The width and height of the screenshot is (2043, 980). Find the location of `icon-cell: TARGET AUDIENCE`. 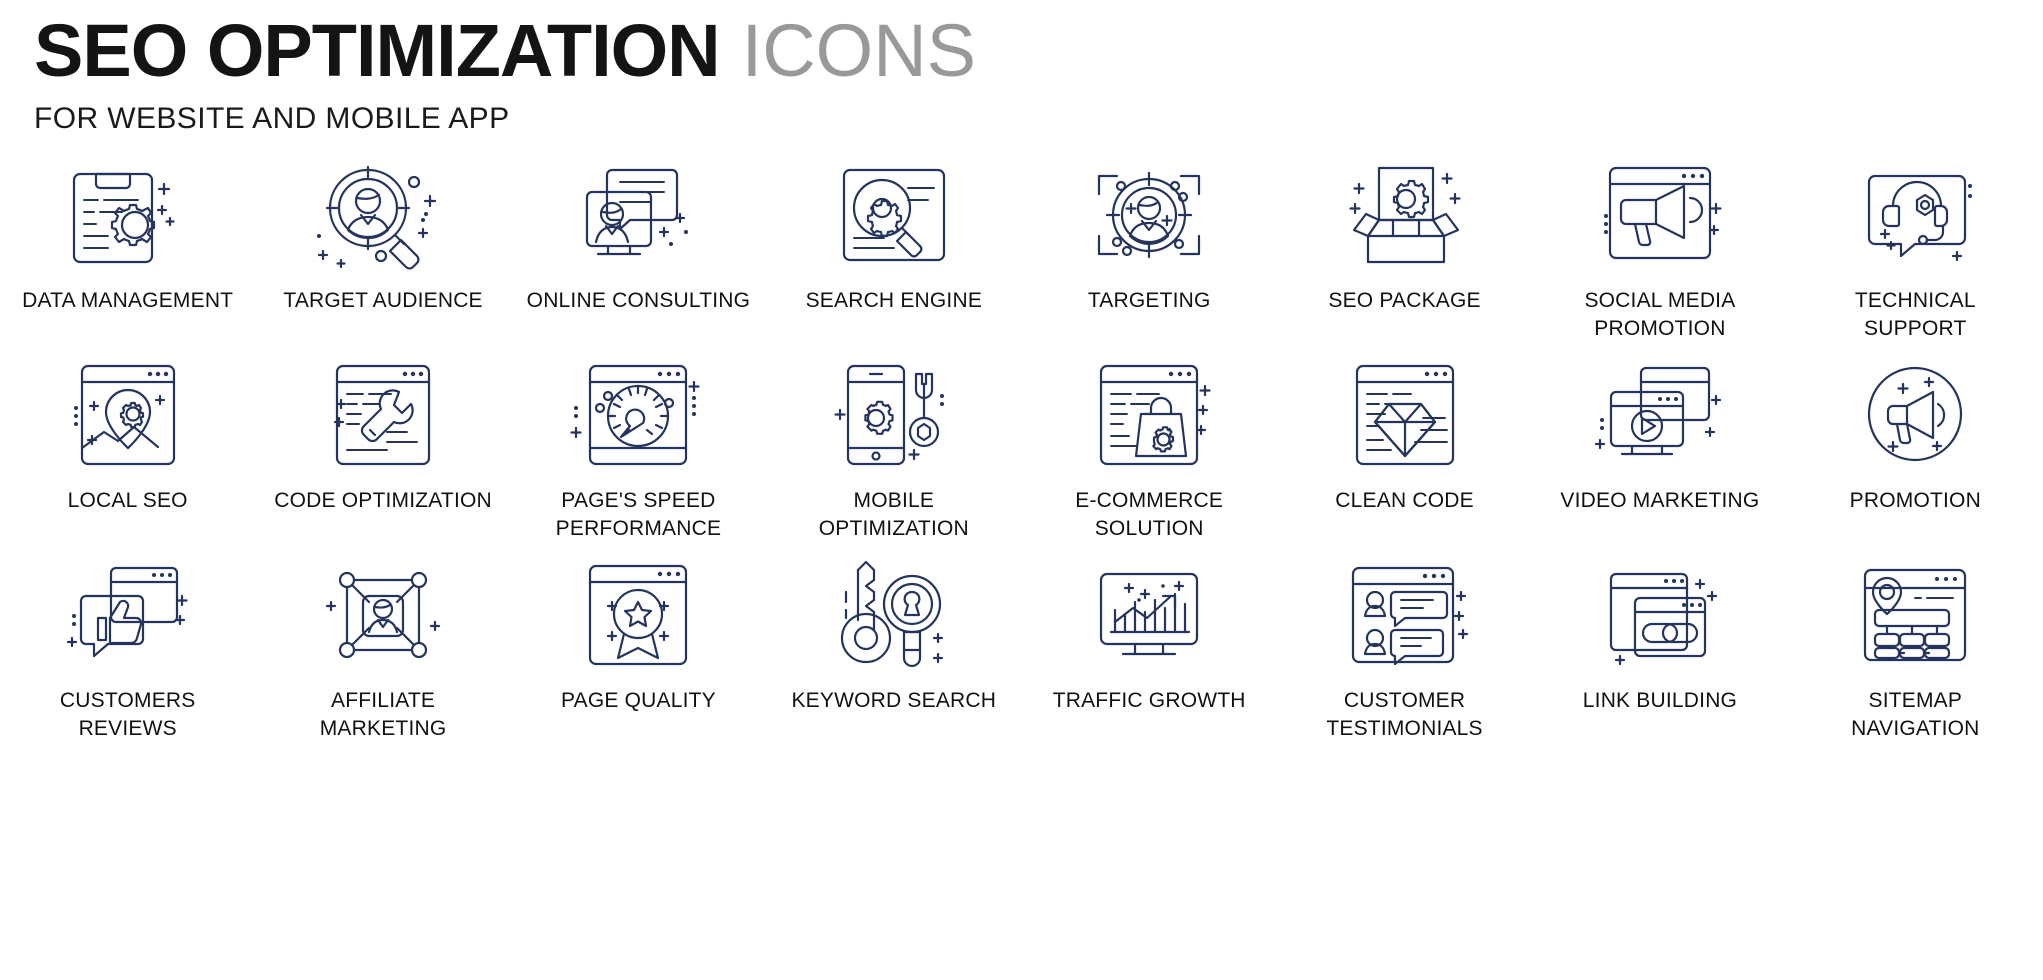

icon-cell: TARGET AUDIENCE is located at coordinates (382, 252).